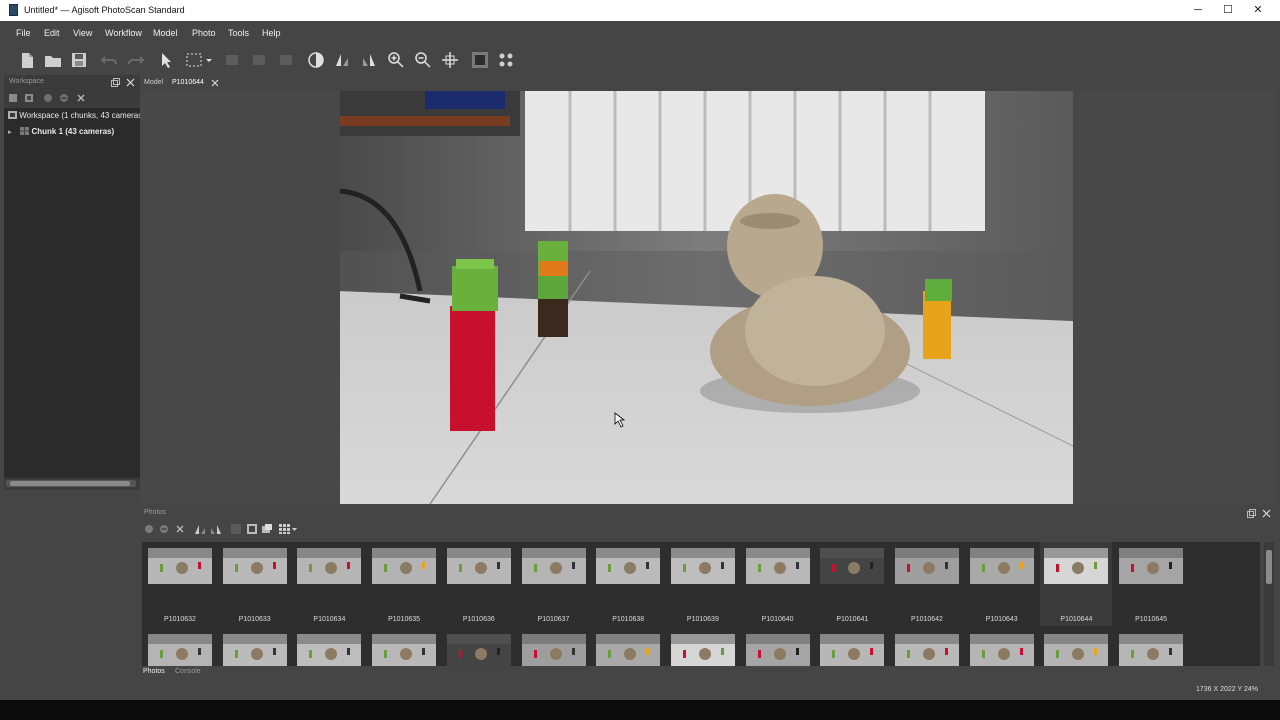  Describe the element at coordinates (81, 98) in the screenshot. I see `remove-icon` at that location.